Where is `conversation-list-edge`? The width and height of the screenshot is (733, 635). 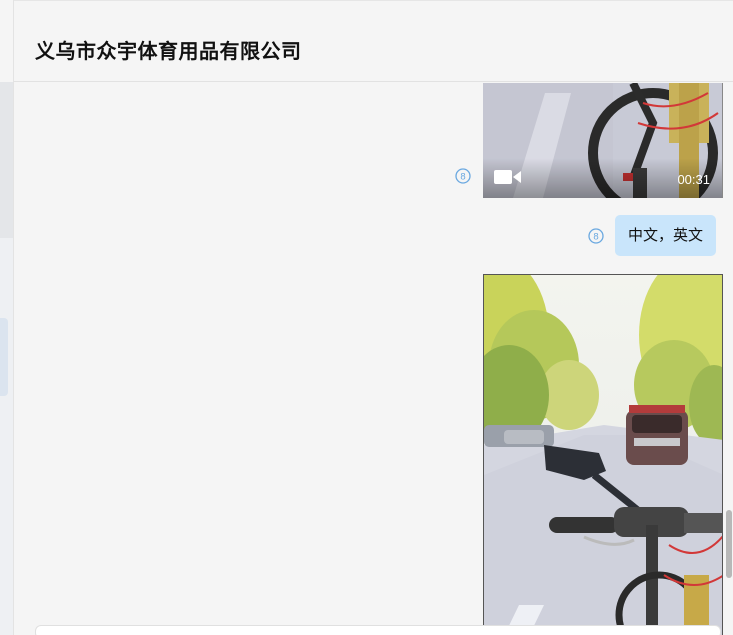 conversation-list-edge is located at coordinates (7, 317).